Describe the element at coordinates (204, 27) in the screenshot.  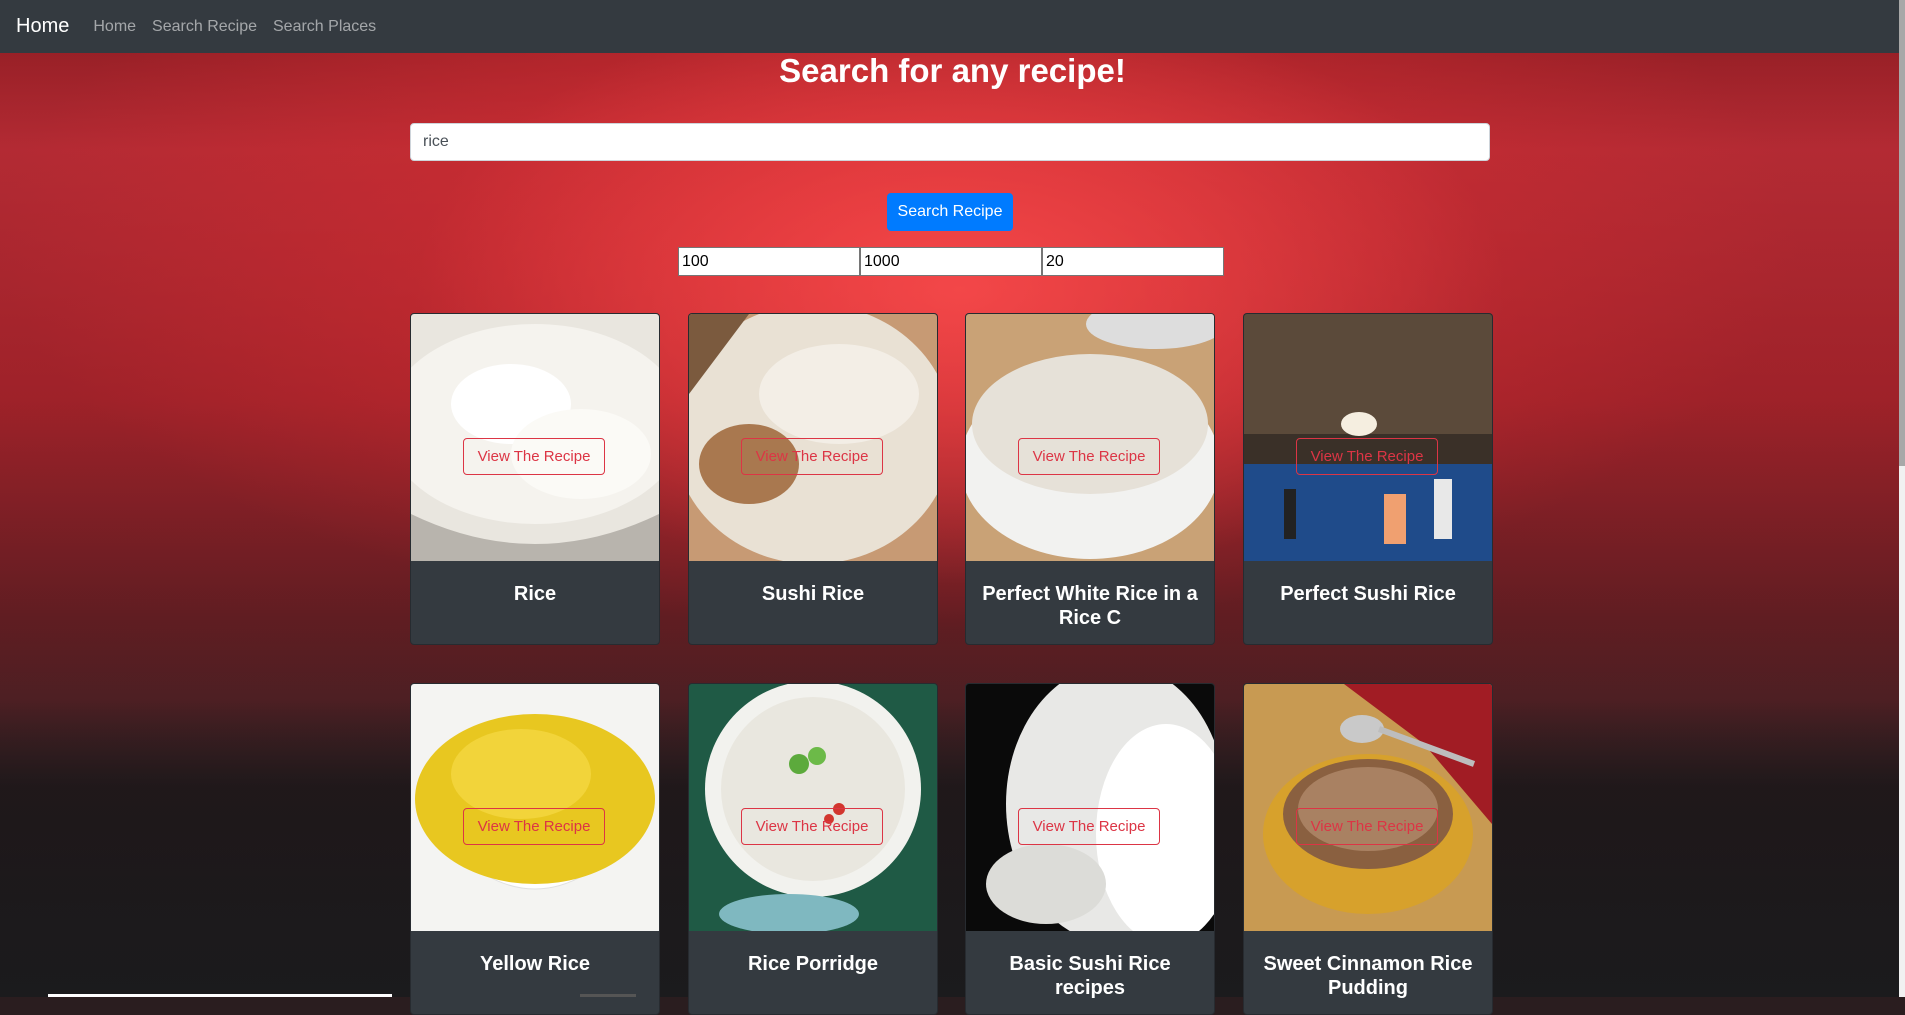
I see `nav-link-search-recipe: Search Recipe` at that location.